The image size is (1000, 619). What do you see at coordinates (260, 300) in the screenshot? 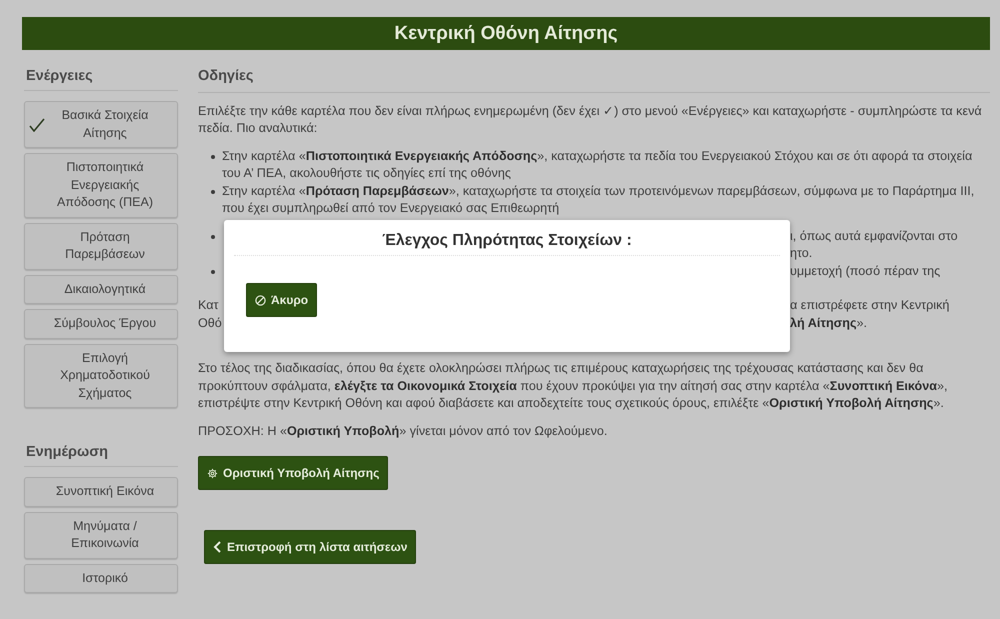
I see `ban-icon` at bounding box center [260, 300].